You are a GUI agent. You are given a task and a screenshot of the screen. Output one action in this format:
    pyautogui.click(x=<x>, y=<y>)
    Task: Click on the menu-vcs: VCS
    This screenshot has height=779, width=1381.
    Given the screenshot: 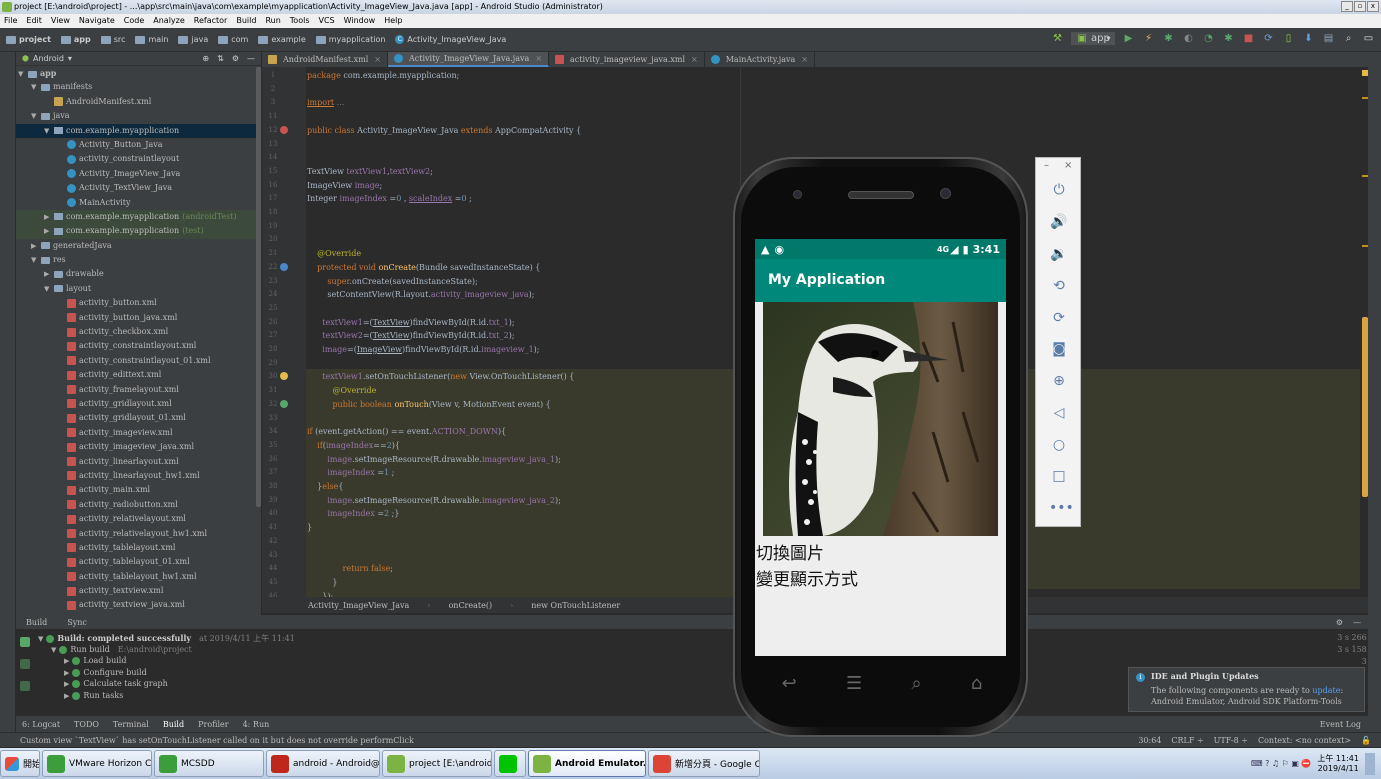 What is the action you would take?
    pyautogui.click(x=327, y=21)
    